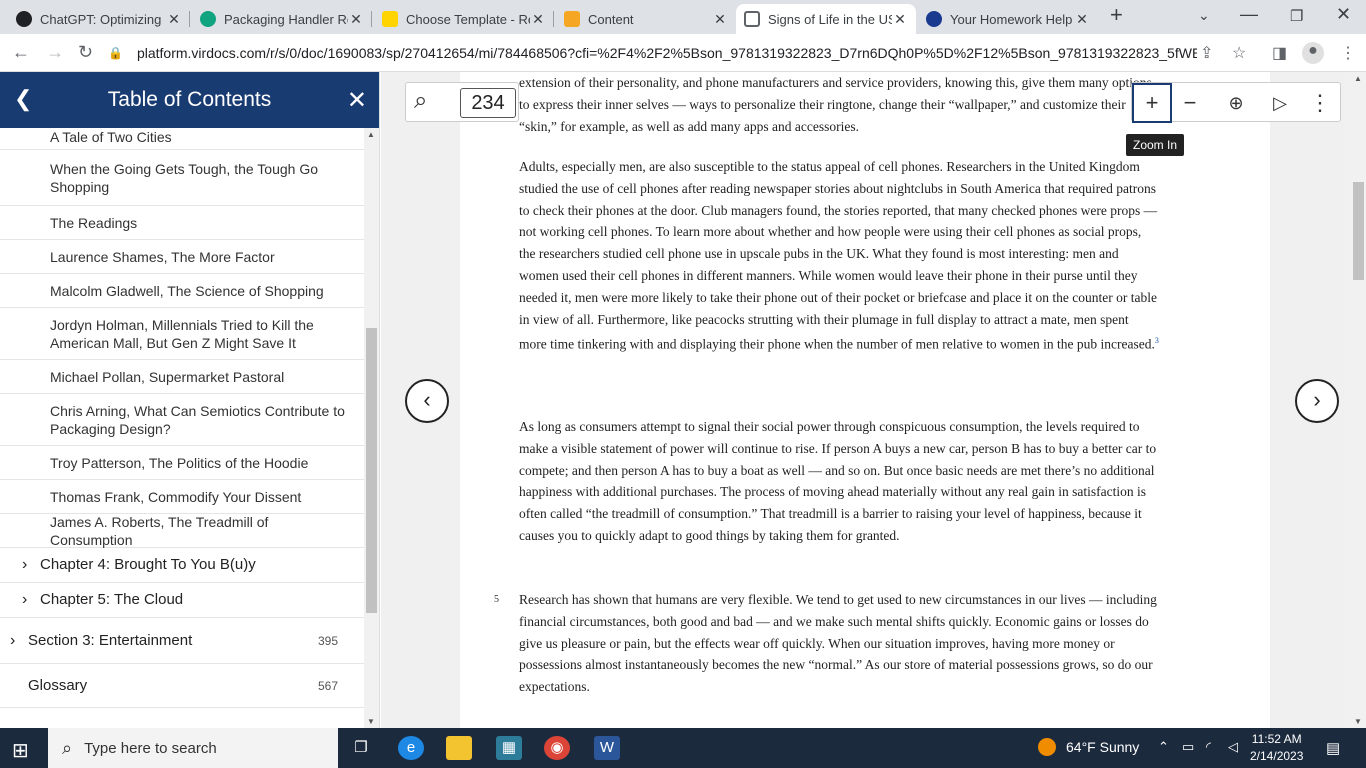 This screenshot has height=768, width=1366. What do you see at coordinates (1152, 103) in the screenshot?
I see `zoom-in-button: +` at bounding box center [1152, 103].